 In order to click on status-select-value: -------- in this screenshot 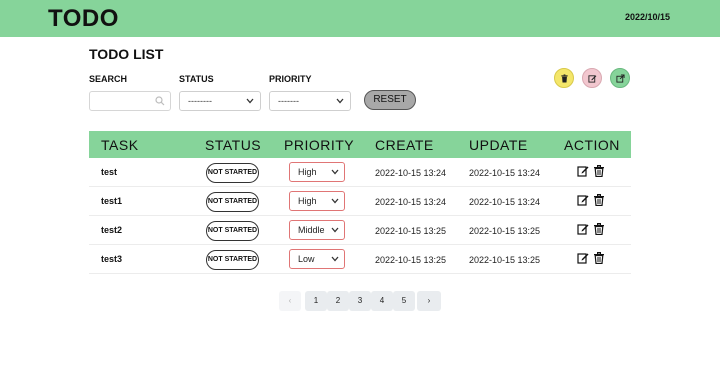, I will do `click(200, 101)`.